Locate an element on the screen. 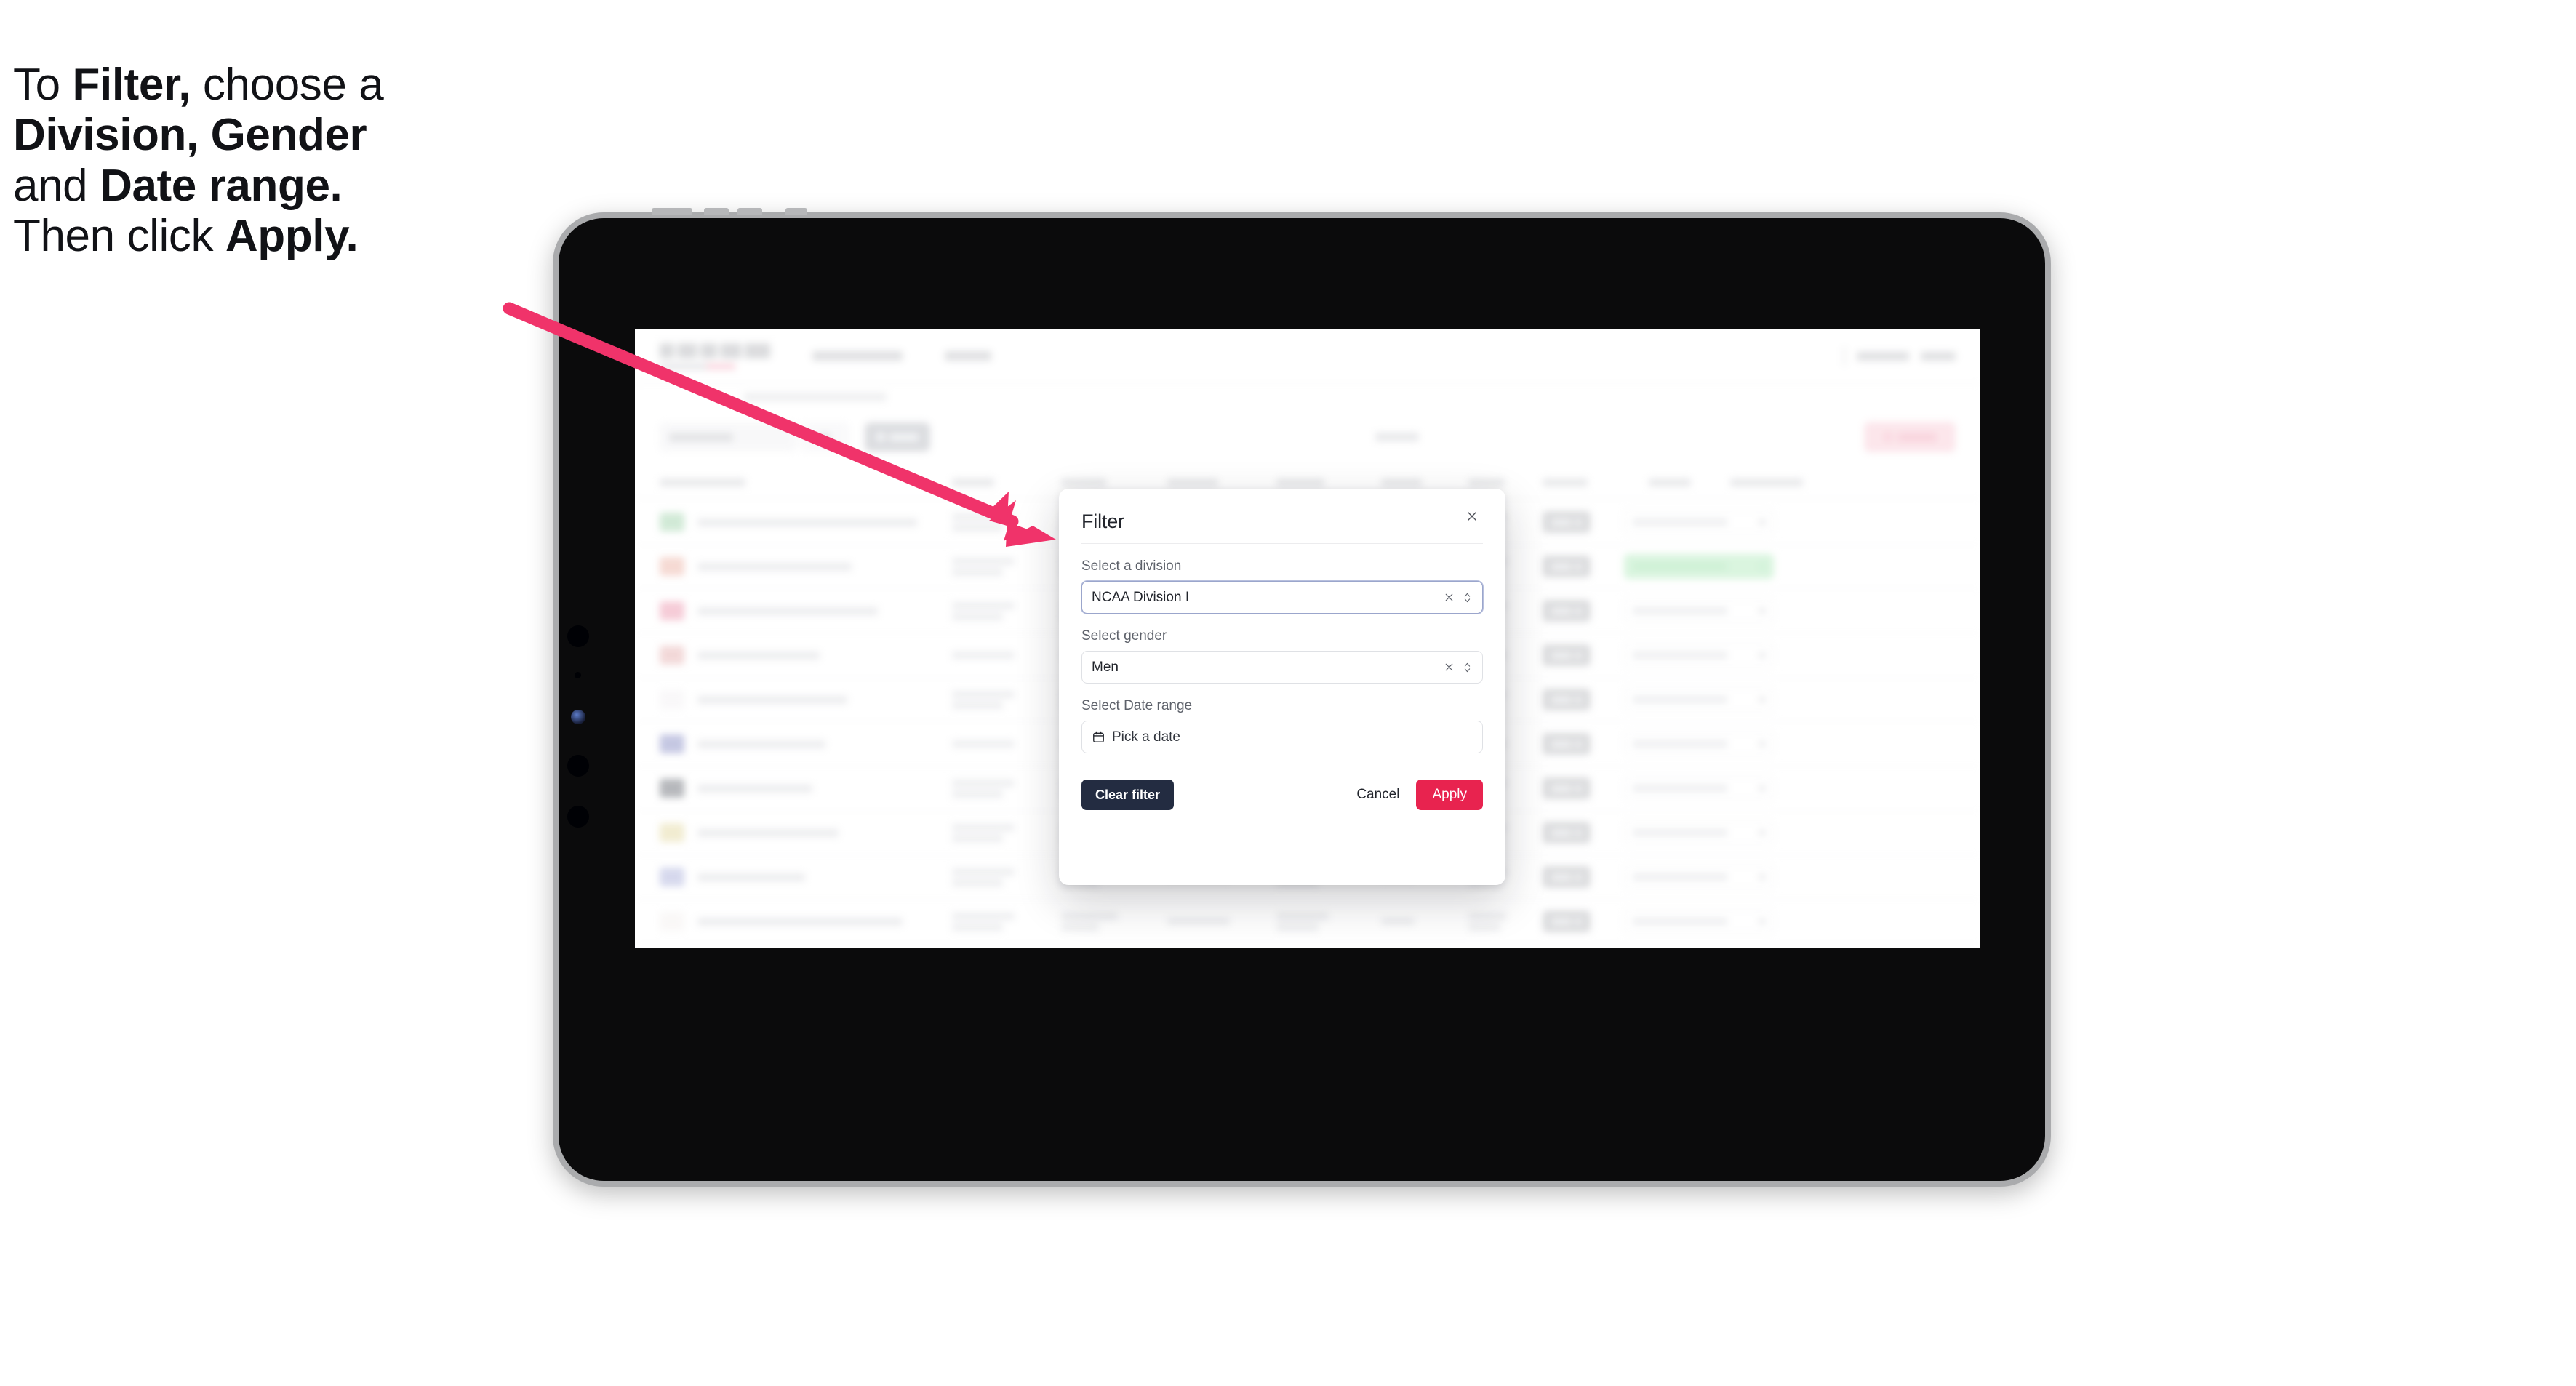 The height and width of the screenshot is (1386, 2576). division-select: NCAA Division I is located at coordinates (1282, 597).